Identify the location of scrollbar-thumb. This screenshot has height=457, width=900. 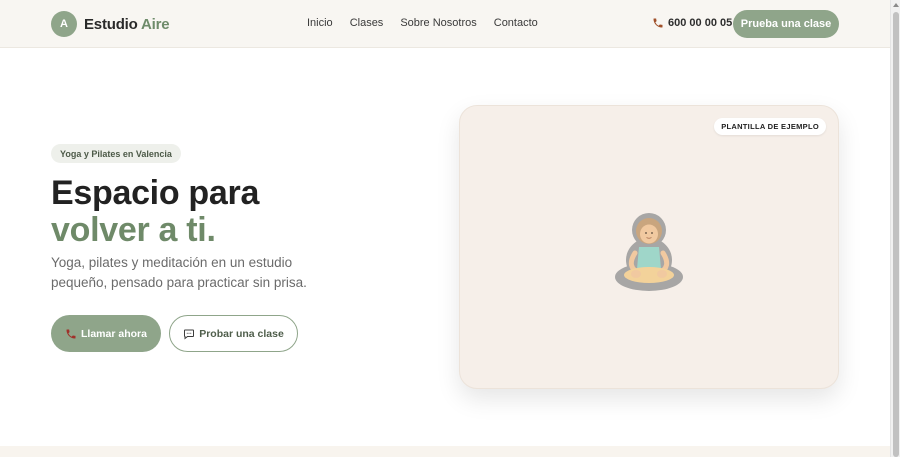
(896, 234).